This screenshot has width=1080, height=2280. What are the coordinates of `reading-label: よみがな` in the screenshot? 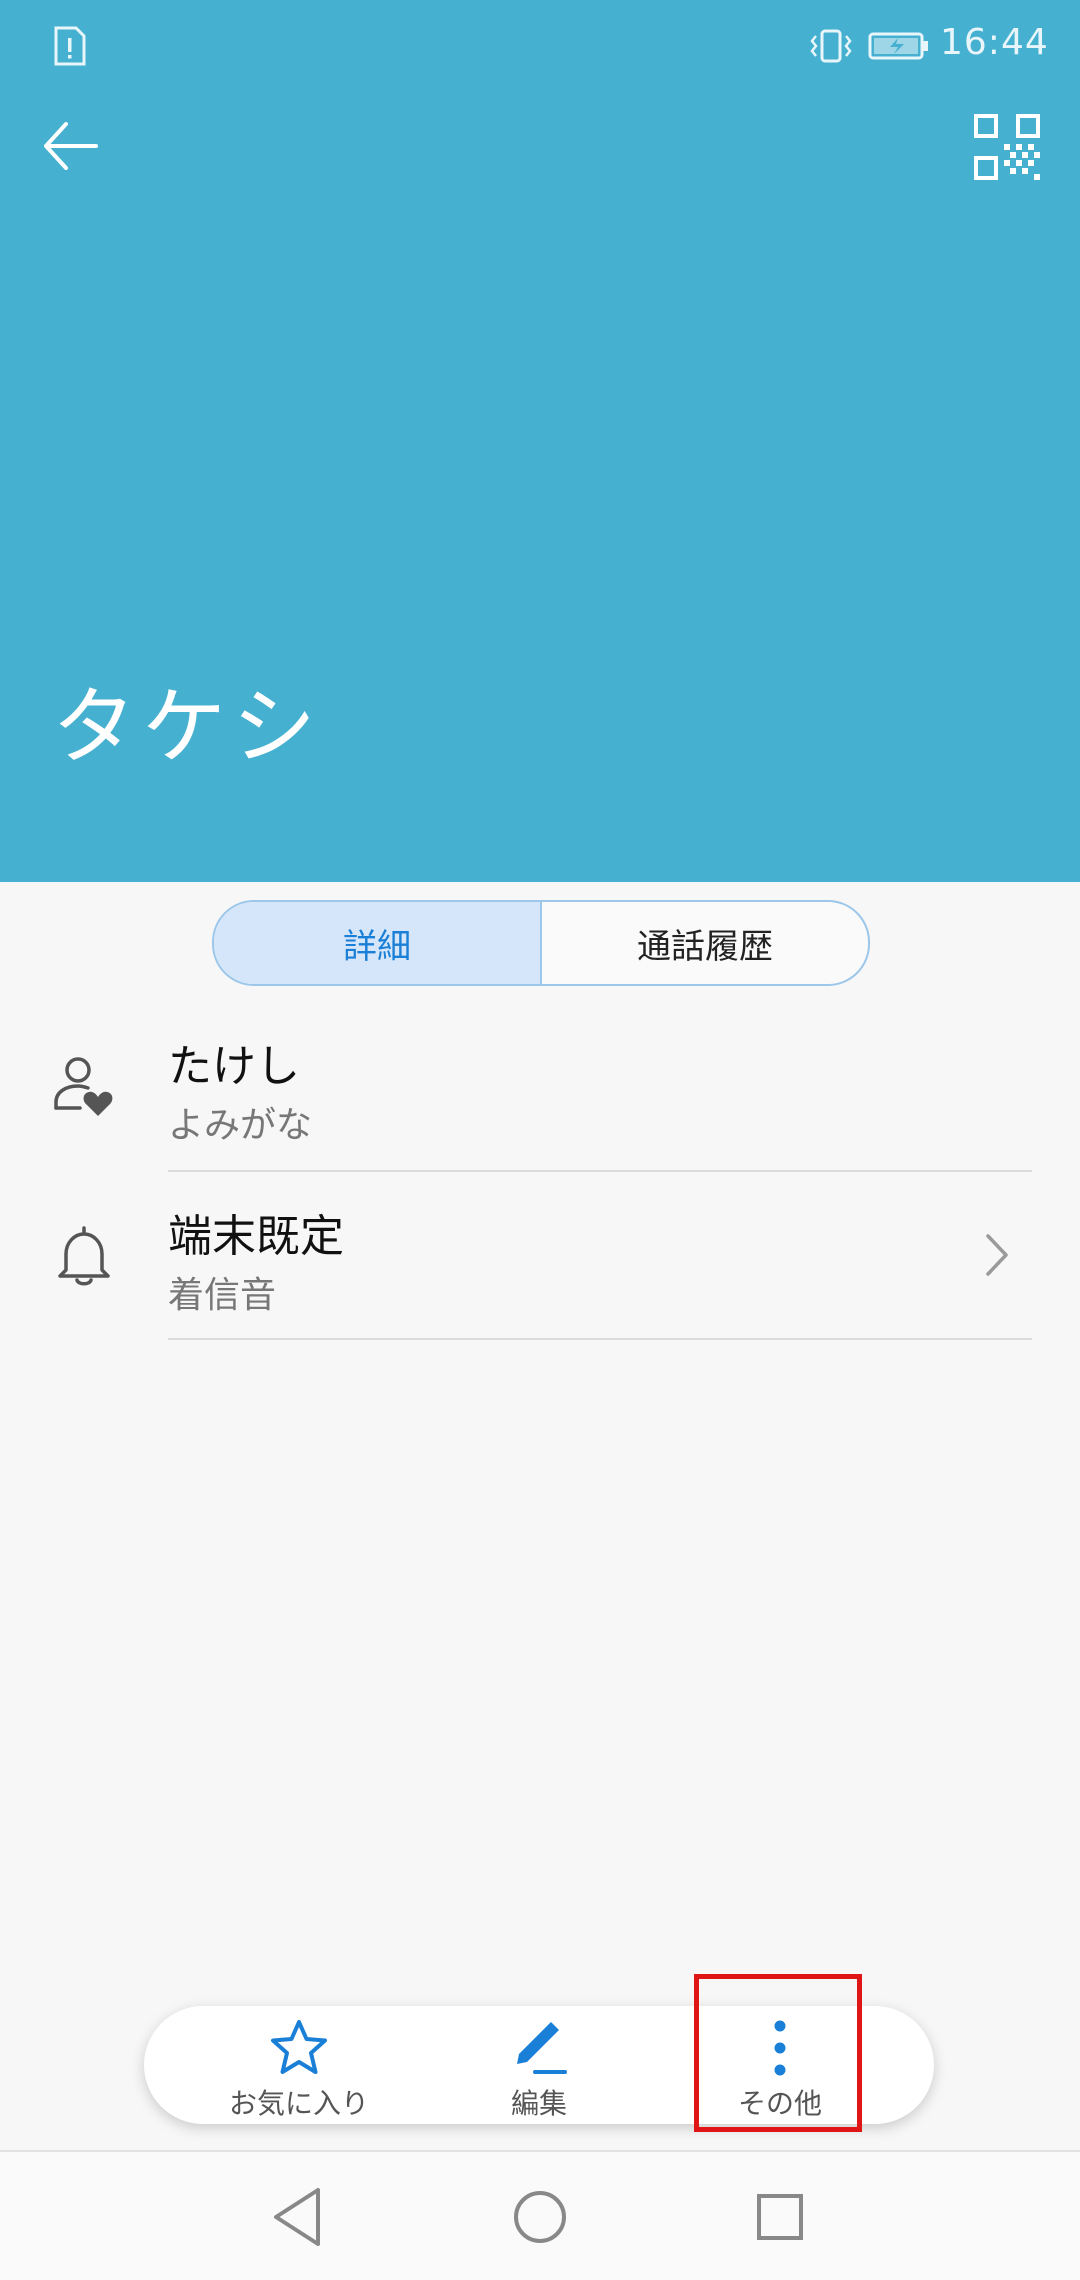 It's located at (240, 1125).